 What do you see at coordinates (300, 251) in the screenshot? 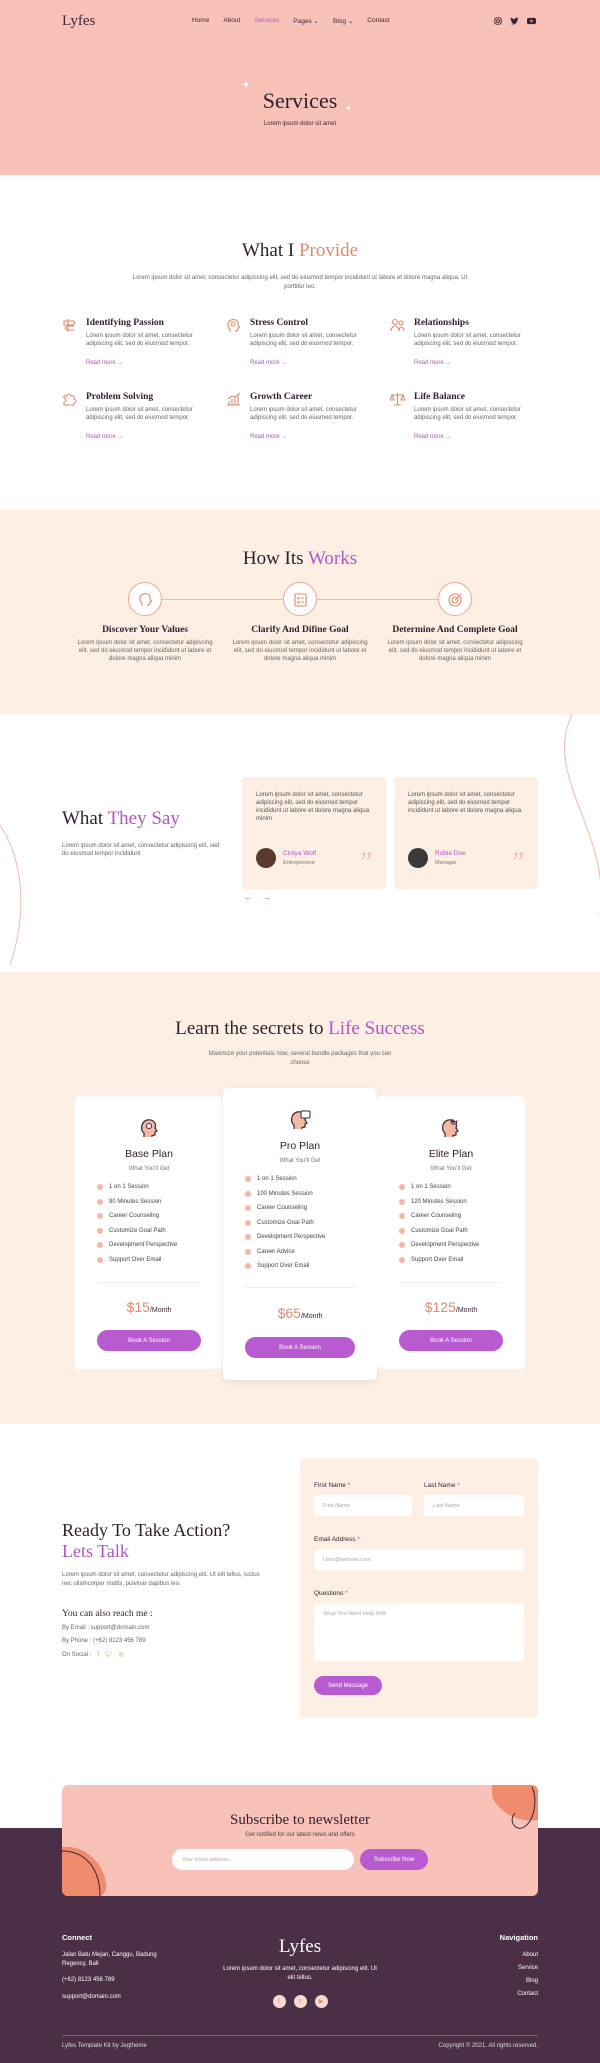
I see `provide-title: What I Provide` at bounding box center [300, 251].